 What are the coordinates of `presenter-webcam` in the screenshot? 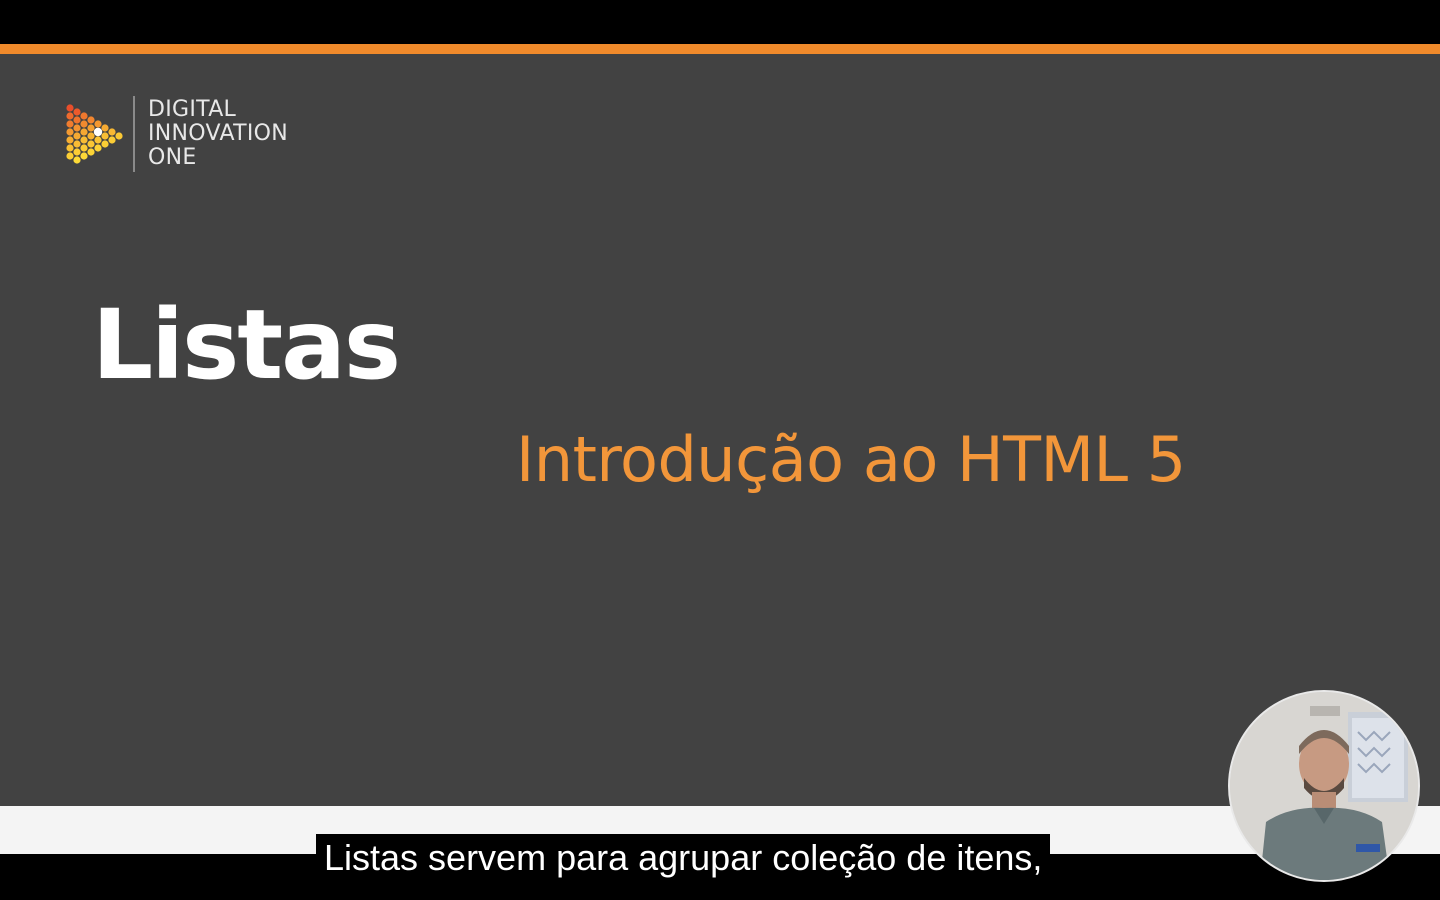 It's located at (1324, 786).